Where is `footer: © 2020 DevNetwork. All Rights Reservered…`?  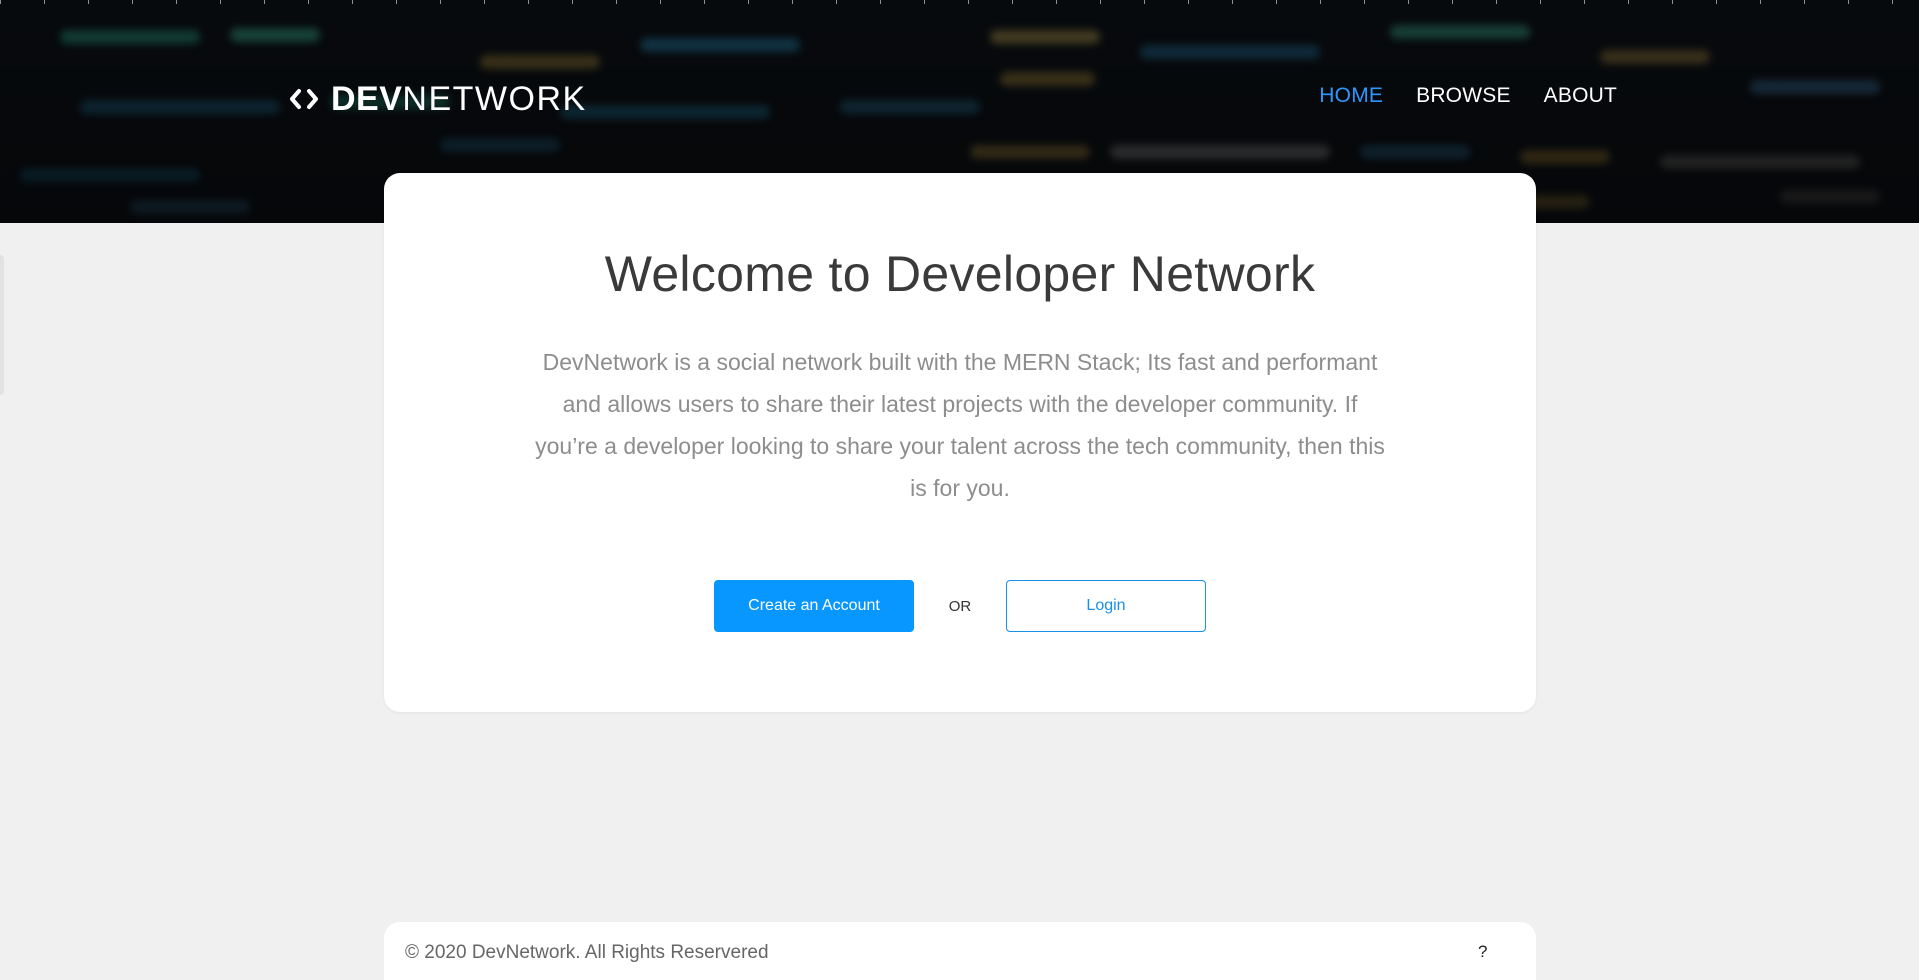 footer: © 2020 DevNetwork. All Rights Reservered… is located at coordinates (960, 951).